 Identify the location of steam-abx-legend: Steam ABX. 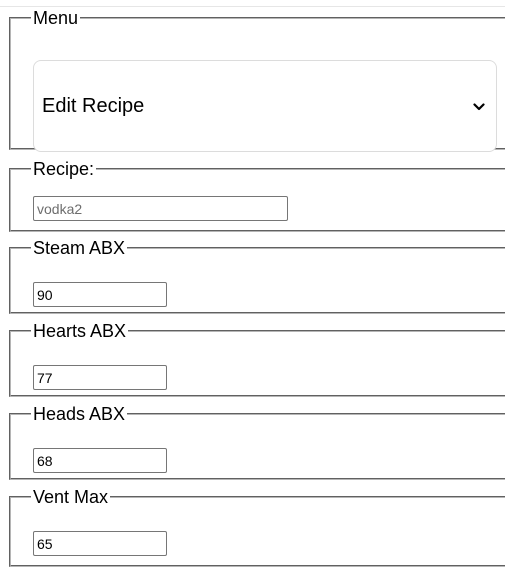
(79, 248).